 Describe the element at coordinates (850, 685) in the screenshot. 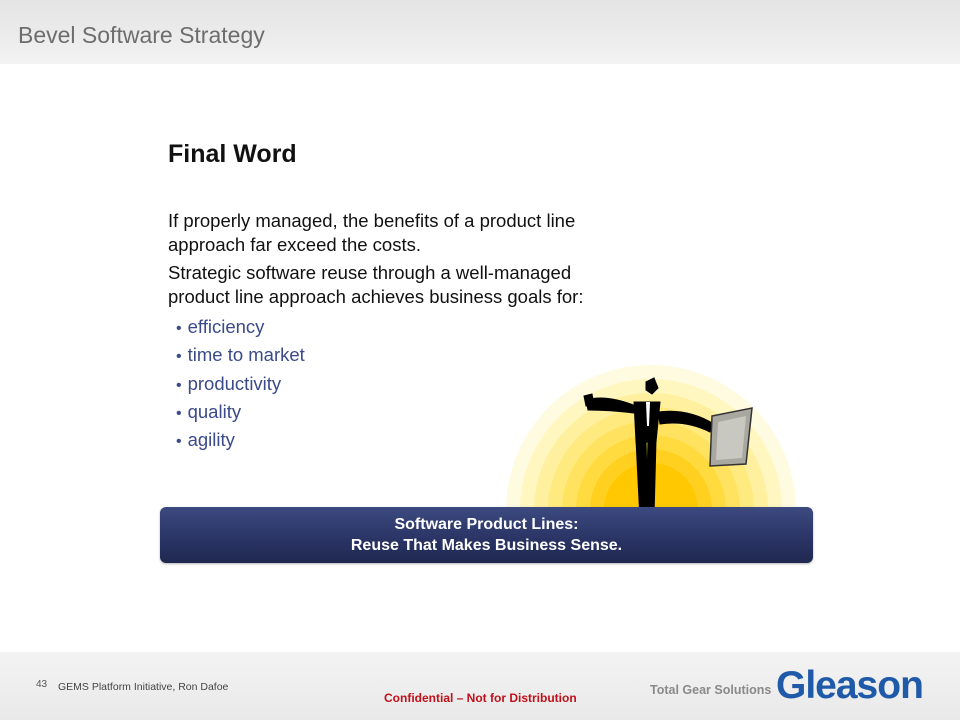

I see `gleason-logo: Gleason` at that location.